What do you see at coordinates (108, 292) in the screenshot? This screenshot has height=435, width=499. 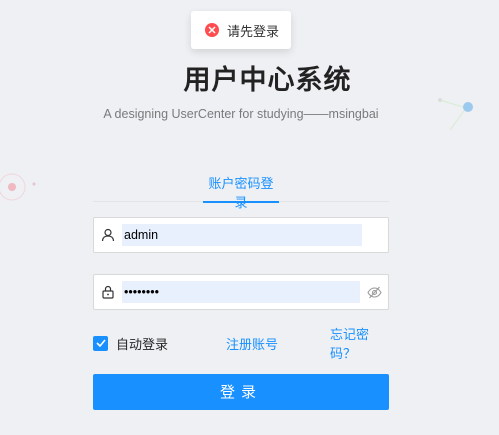 I see `lock-icon` at bounding box center [108, 292].